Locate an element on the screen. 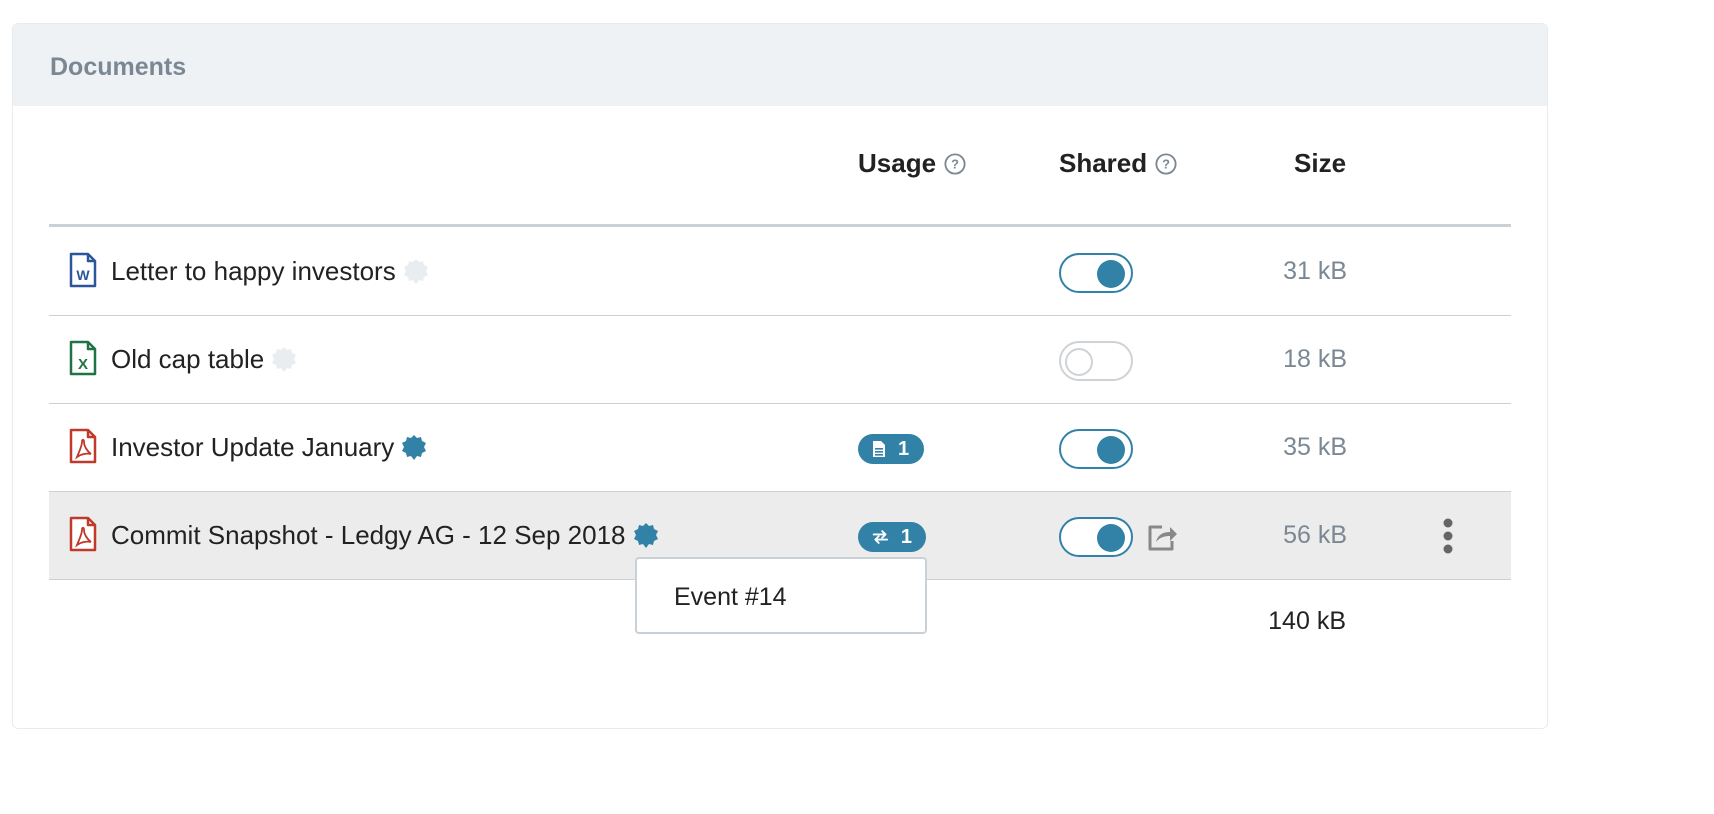 The width and height of the screenshot is (1714, 814). usage-header-label: Usage is located at coordinates (897, 163).